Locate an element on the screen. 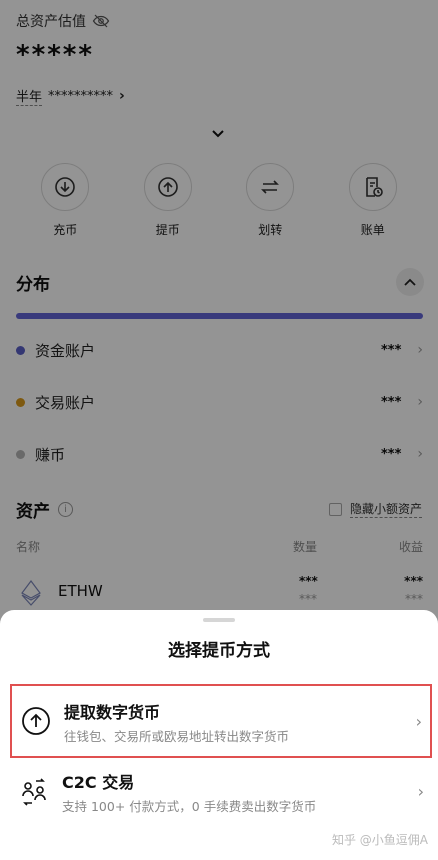  watermark: 知乎 @小鱼逗佣A is located at coordinates (379, 840).